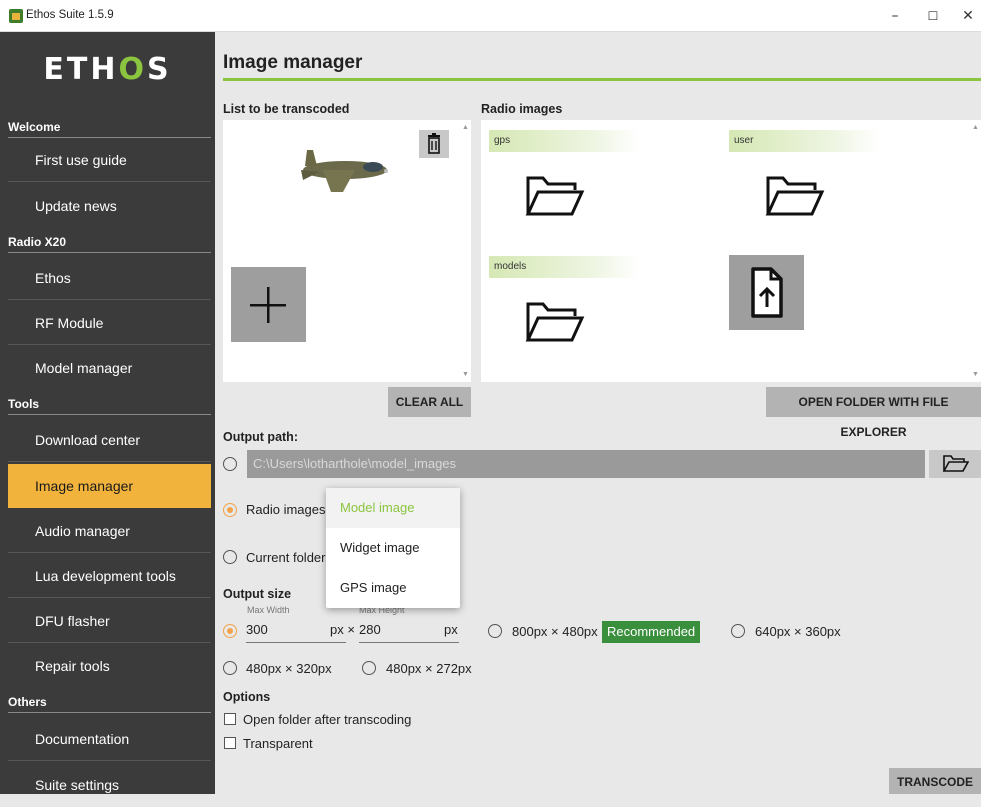 The image size is (981, 807). Describe the element at coordinates (451, 629) in the screenshot. I see `px-label: px` at that location.